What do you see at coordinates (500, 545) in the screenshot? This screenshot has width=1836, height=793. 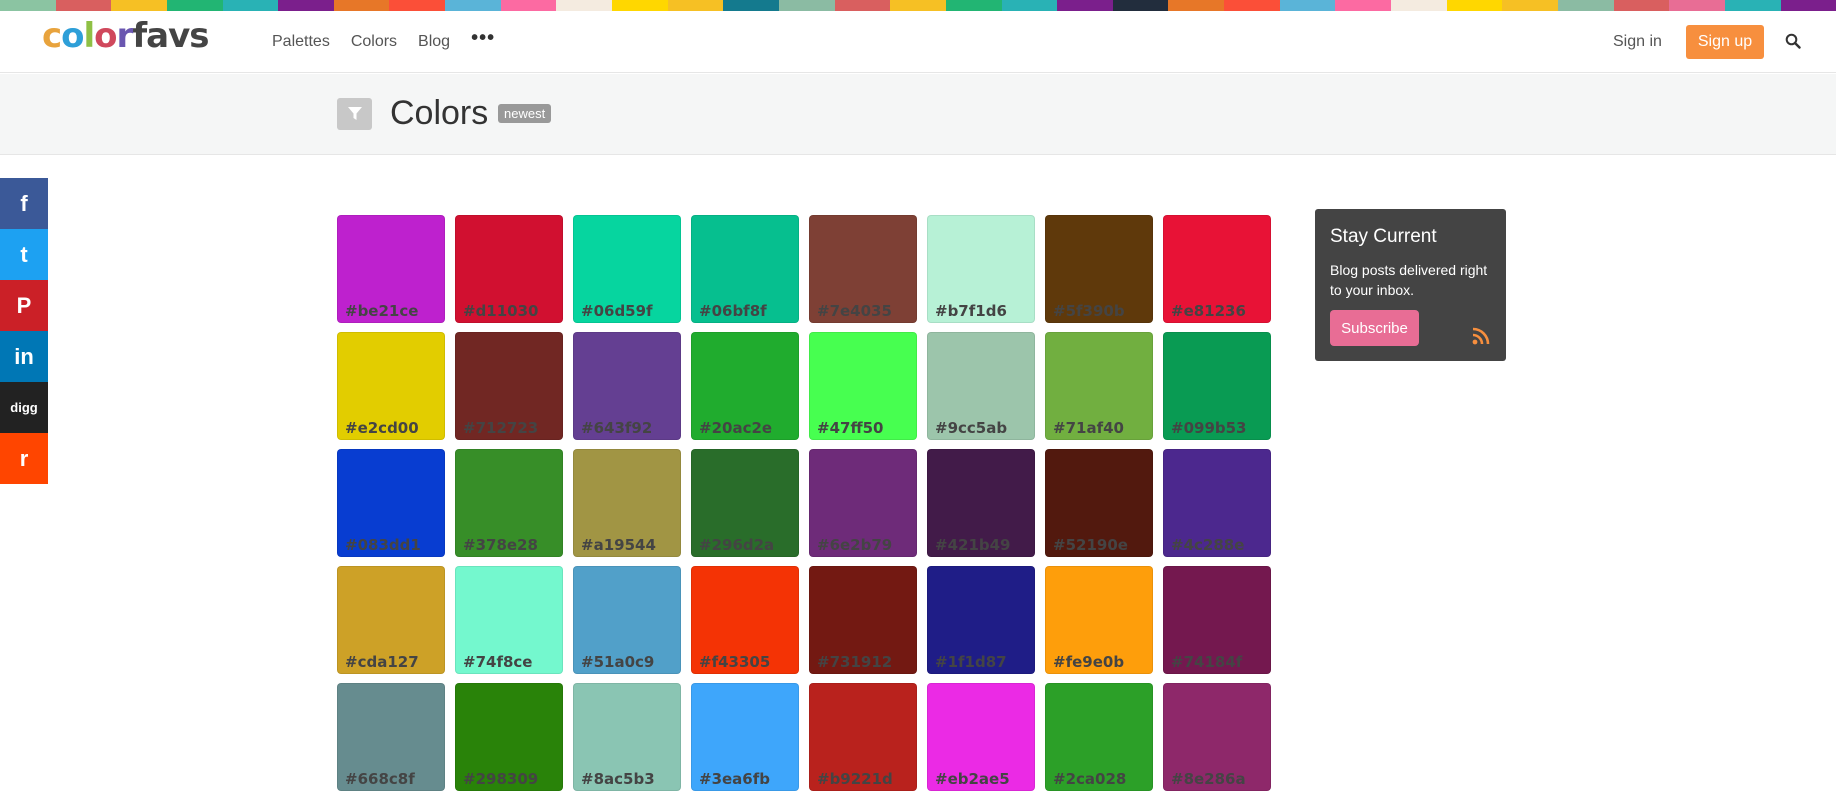 I see `color-hex-label: #378e28` at bounding box center [500, 545].